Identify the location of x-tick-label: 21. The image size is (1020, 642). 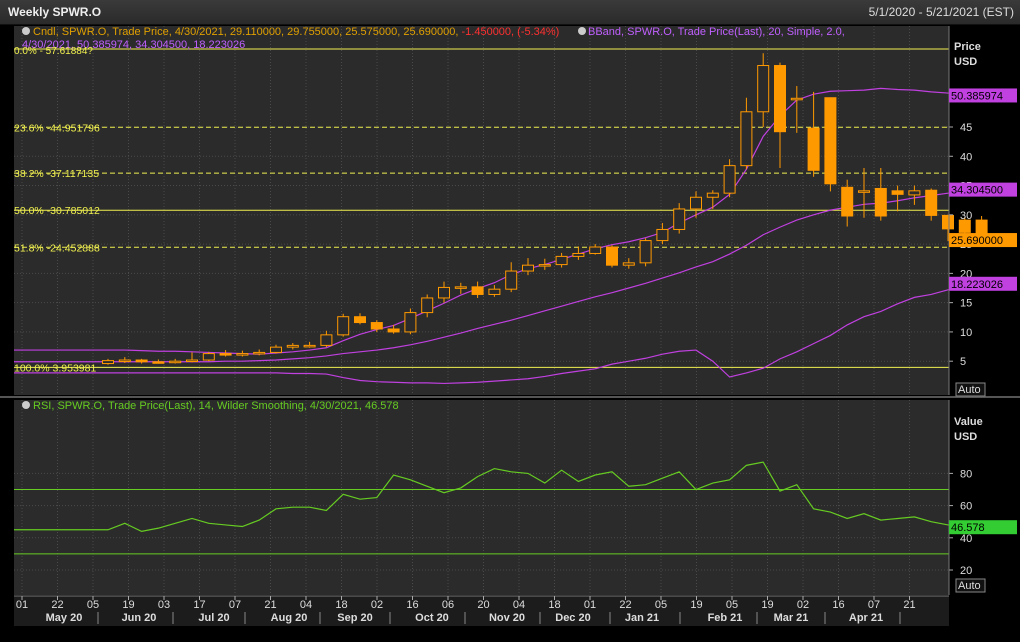
(909, 605).